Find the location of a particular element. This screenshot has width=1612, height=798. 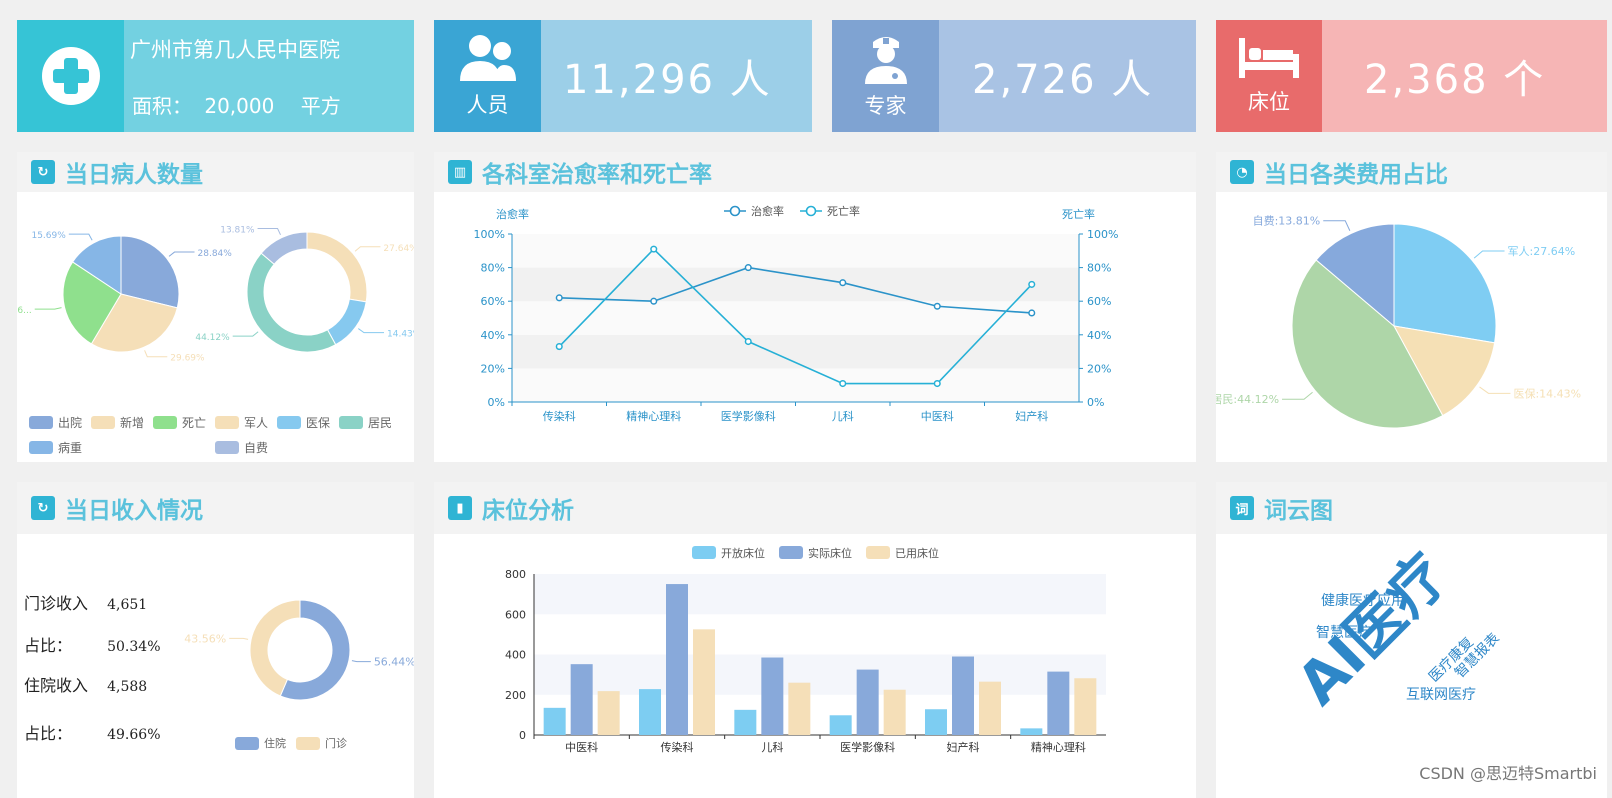

hospital-name: 广州市第几人民中医院 is located at coordinates (235, 50).